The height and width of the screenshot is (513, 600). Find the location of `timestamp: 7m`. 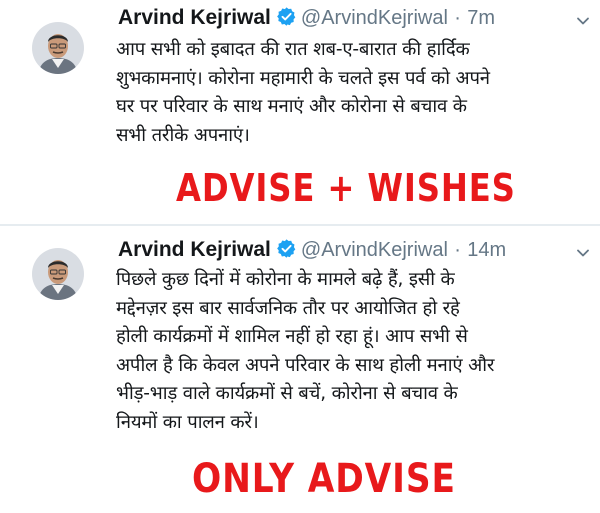

timestamp: 7m is located at coordinates (481, 18).